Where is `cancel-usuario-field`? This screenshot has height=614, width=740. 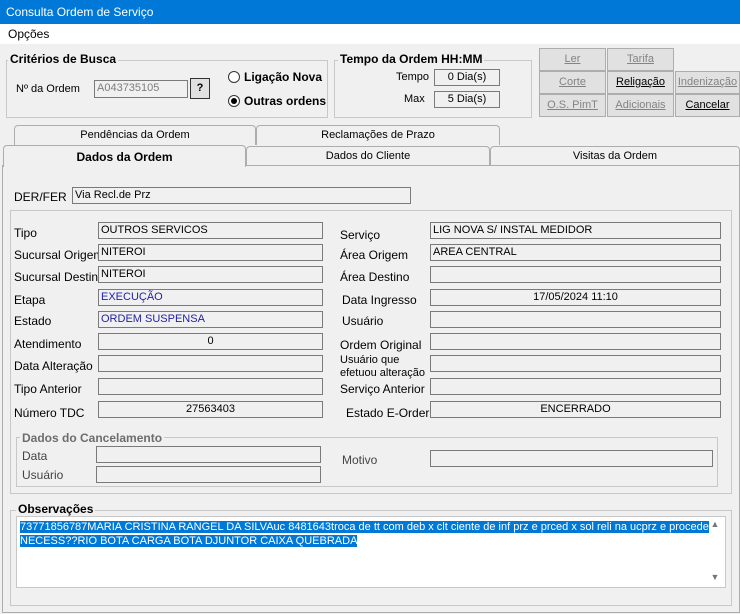 cancel-usuario-field is located at coordinates (208, 474).